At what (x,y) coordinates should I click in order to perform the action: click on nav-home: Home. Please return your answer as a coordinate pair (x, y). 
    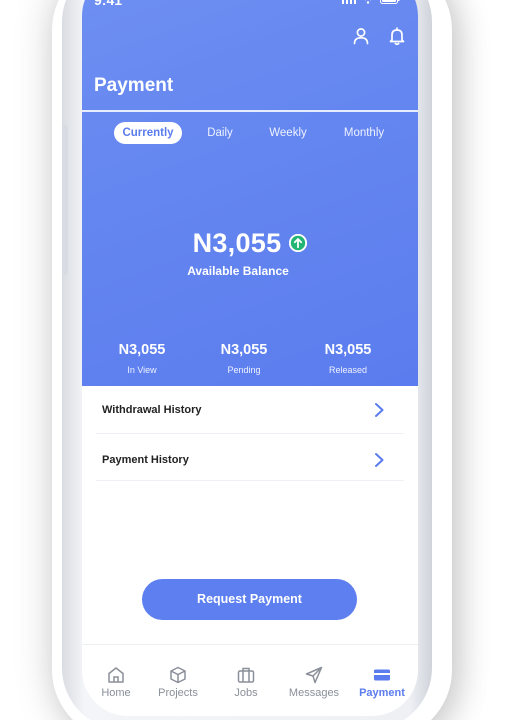
    Looking at the image, I should click on (116, 675).